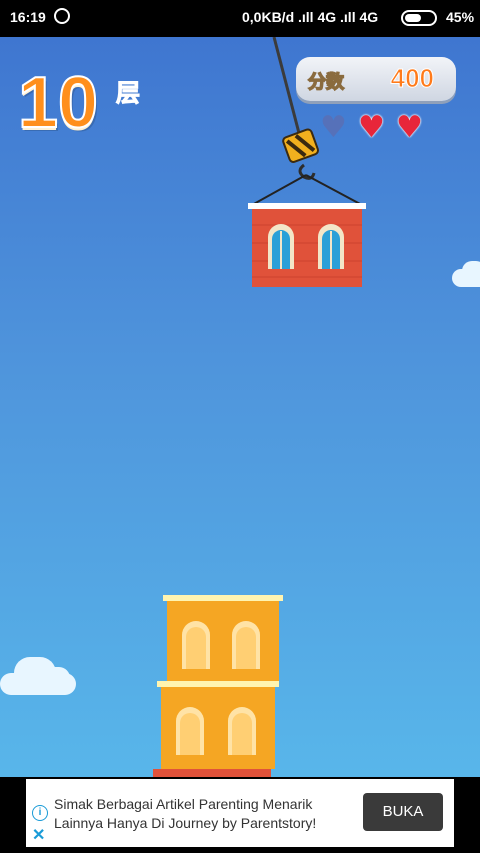  I want to click on status-bar: 16:19 0,0KB/d .ıll 4G .ıll 4G 45%, so click(240, 18).